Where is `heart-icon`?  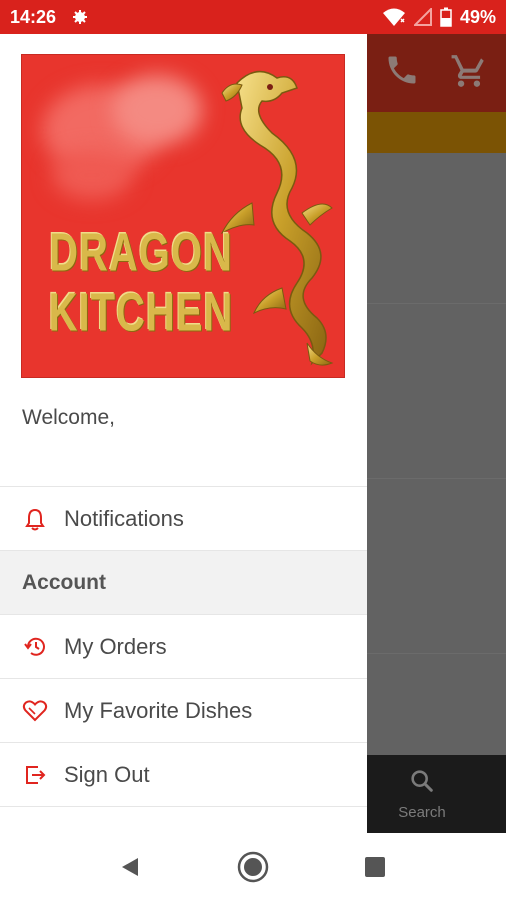 heart-icon is located at coordinates (35, 711).